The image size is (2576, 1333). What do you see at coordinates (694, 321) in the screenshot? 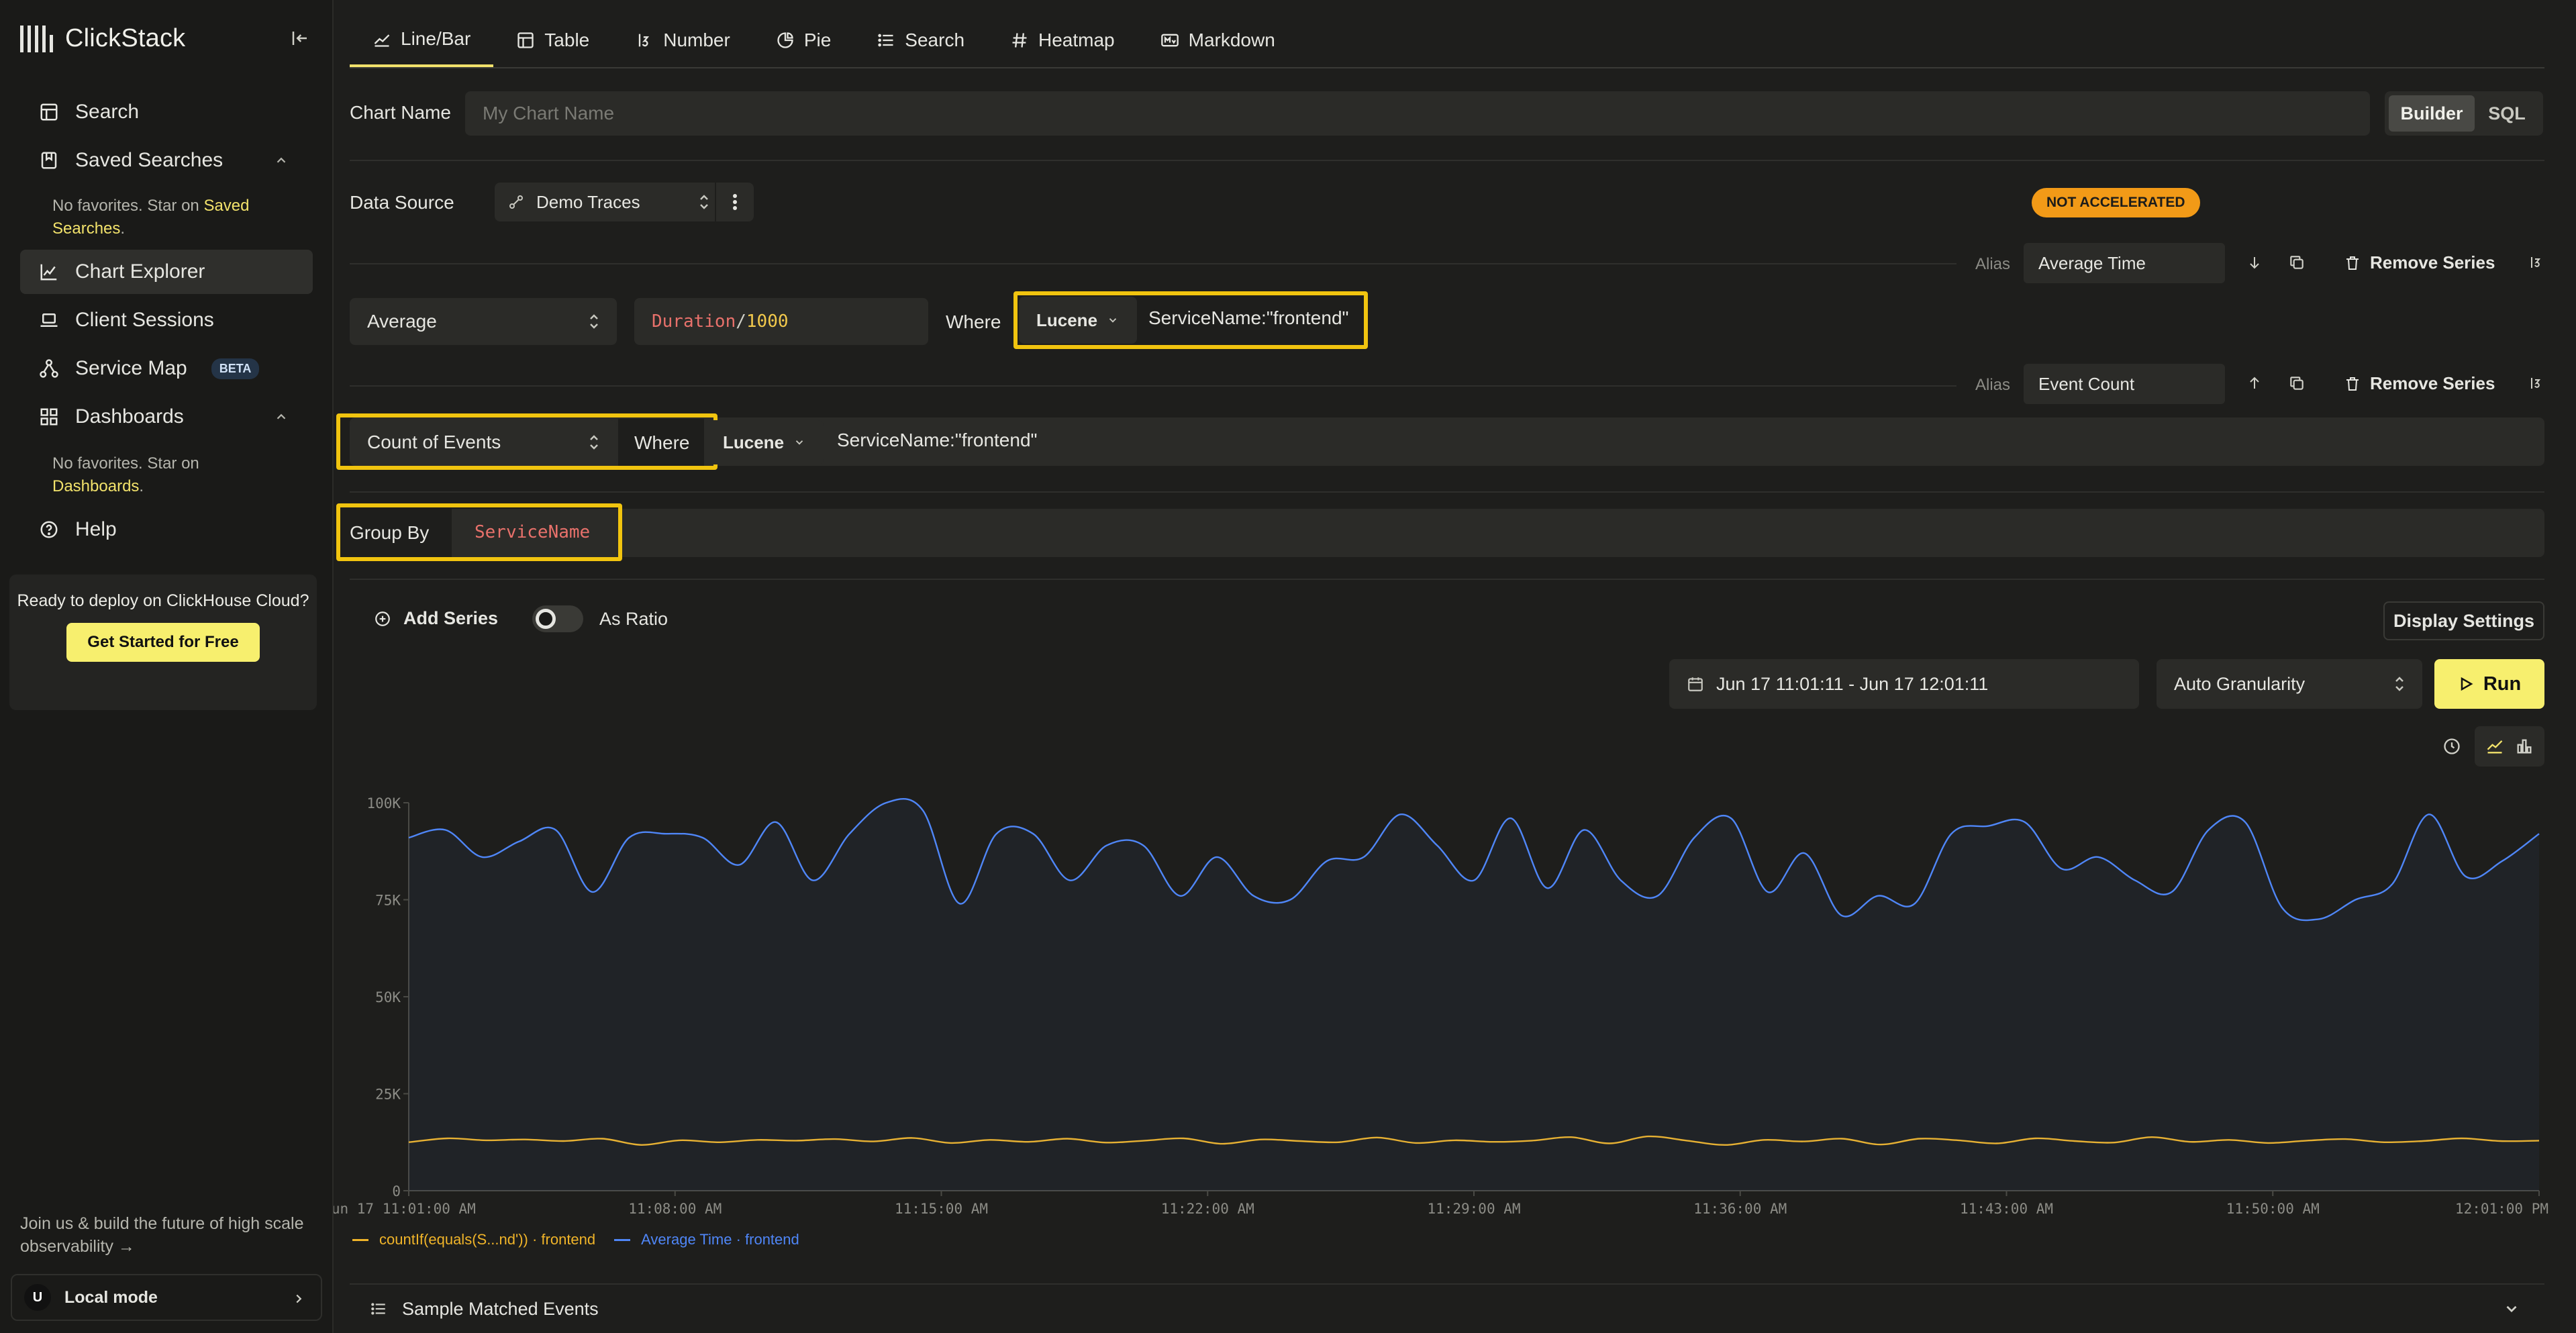
I see `expression-key: Duration` at bounding box center [694, 321].